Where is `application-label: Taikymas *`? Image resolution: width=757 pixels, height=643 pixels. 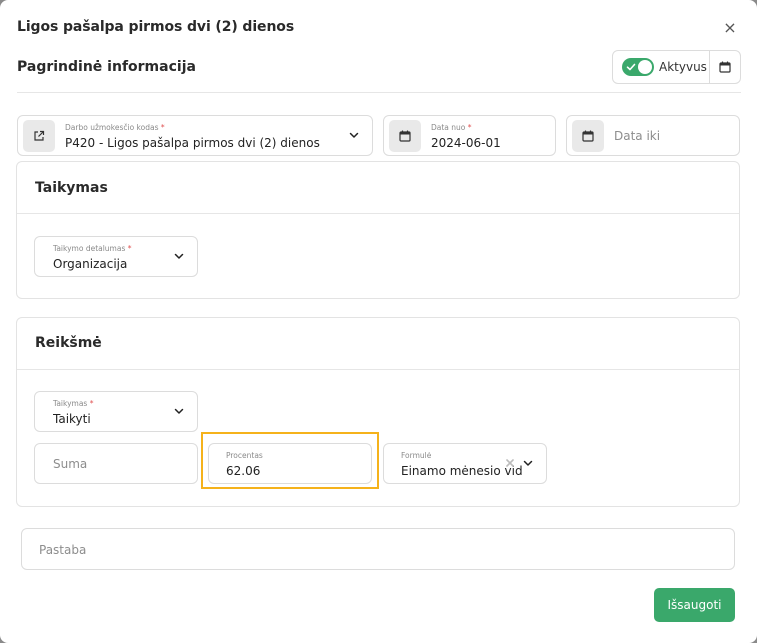
application-label: Taikymas * is located at coordinates (73, 403).